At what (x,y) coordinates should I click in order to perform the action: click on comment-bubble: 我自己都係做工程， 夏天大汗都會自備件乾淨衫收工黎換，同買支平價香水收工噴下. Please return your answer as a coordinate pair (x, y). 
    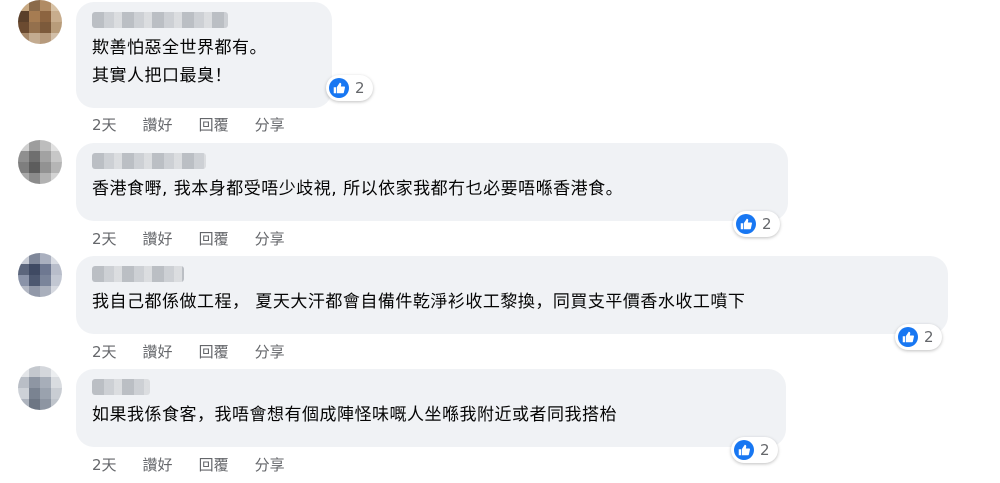
    Looking at the image, I should click on (512, 295).